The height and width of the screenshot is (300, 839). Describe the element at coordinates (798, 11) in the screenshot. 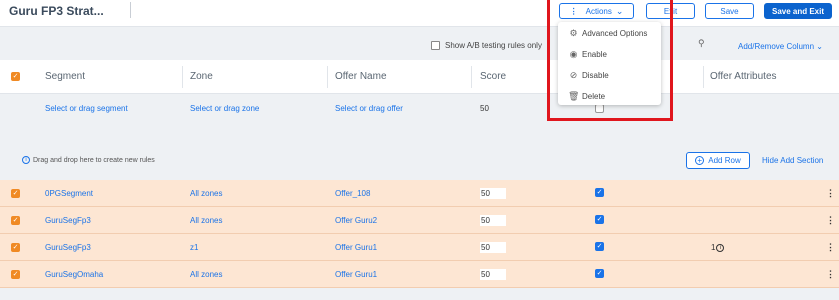

I see `save-and-exit-button: Save and Exit` at that location.